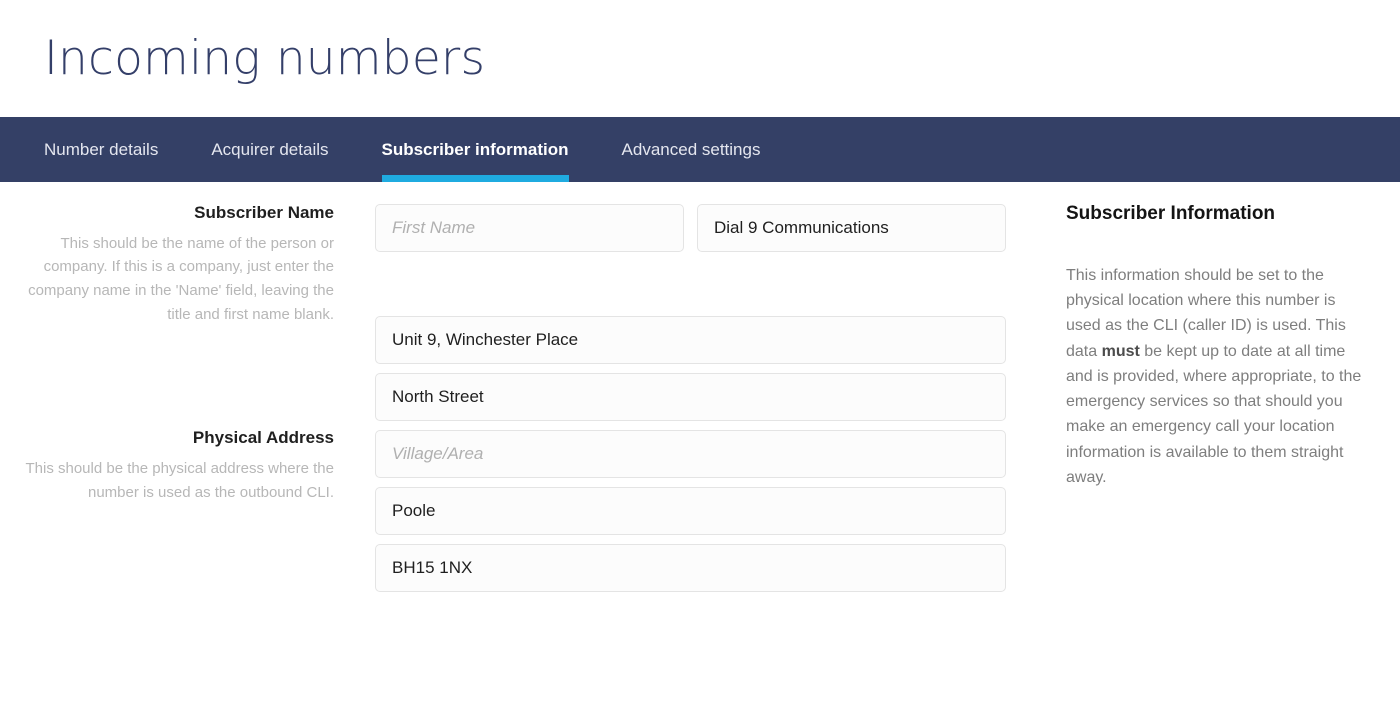 This screenshot has width=1400, height=720. I want to click on address-postcode-input, so click(690, 568).